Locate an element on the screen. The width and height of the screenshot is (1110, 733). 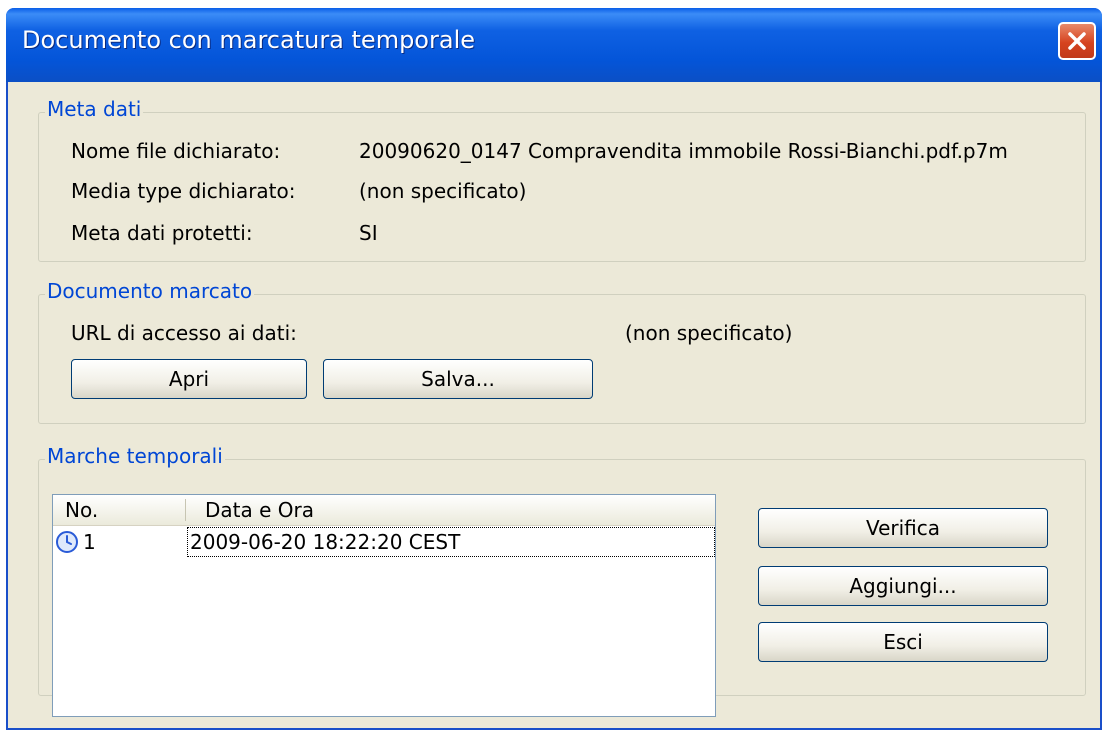
close-icon is located at coordinates (1077, 41).